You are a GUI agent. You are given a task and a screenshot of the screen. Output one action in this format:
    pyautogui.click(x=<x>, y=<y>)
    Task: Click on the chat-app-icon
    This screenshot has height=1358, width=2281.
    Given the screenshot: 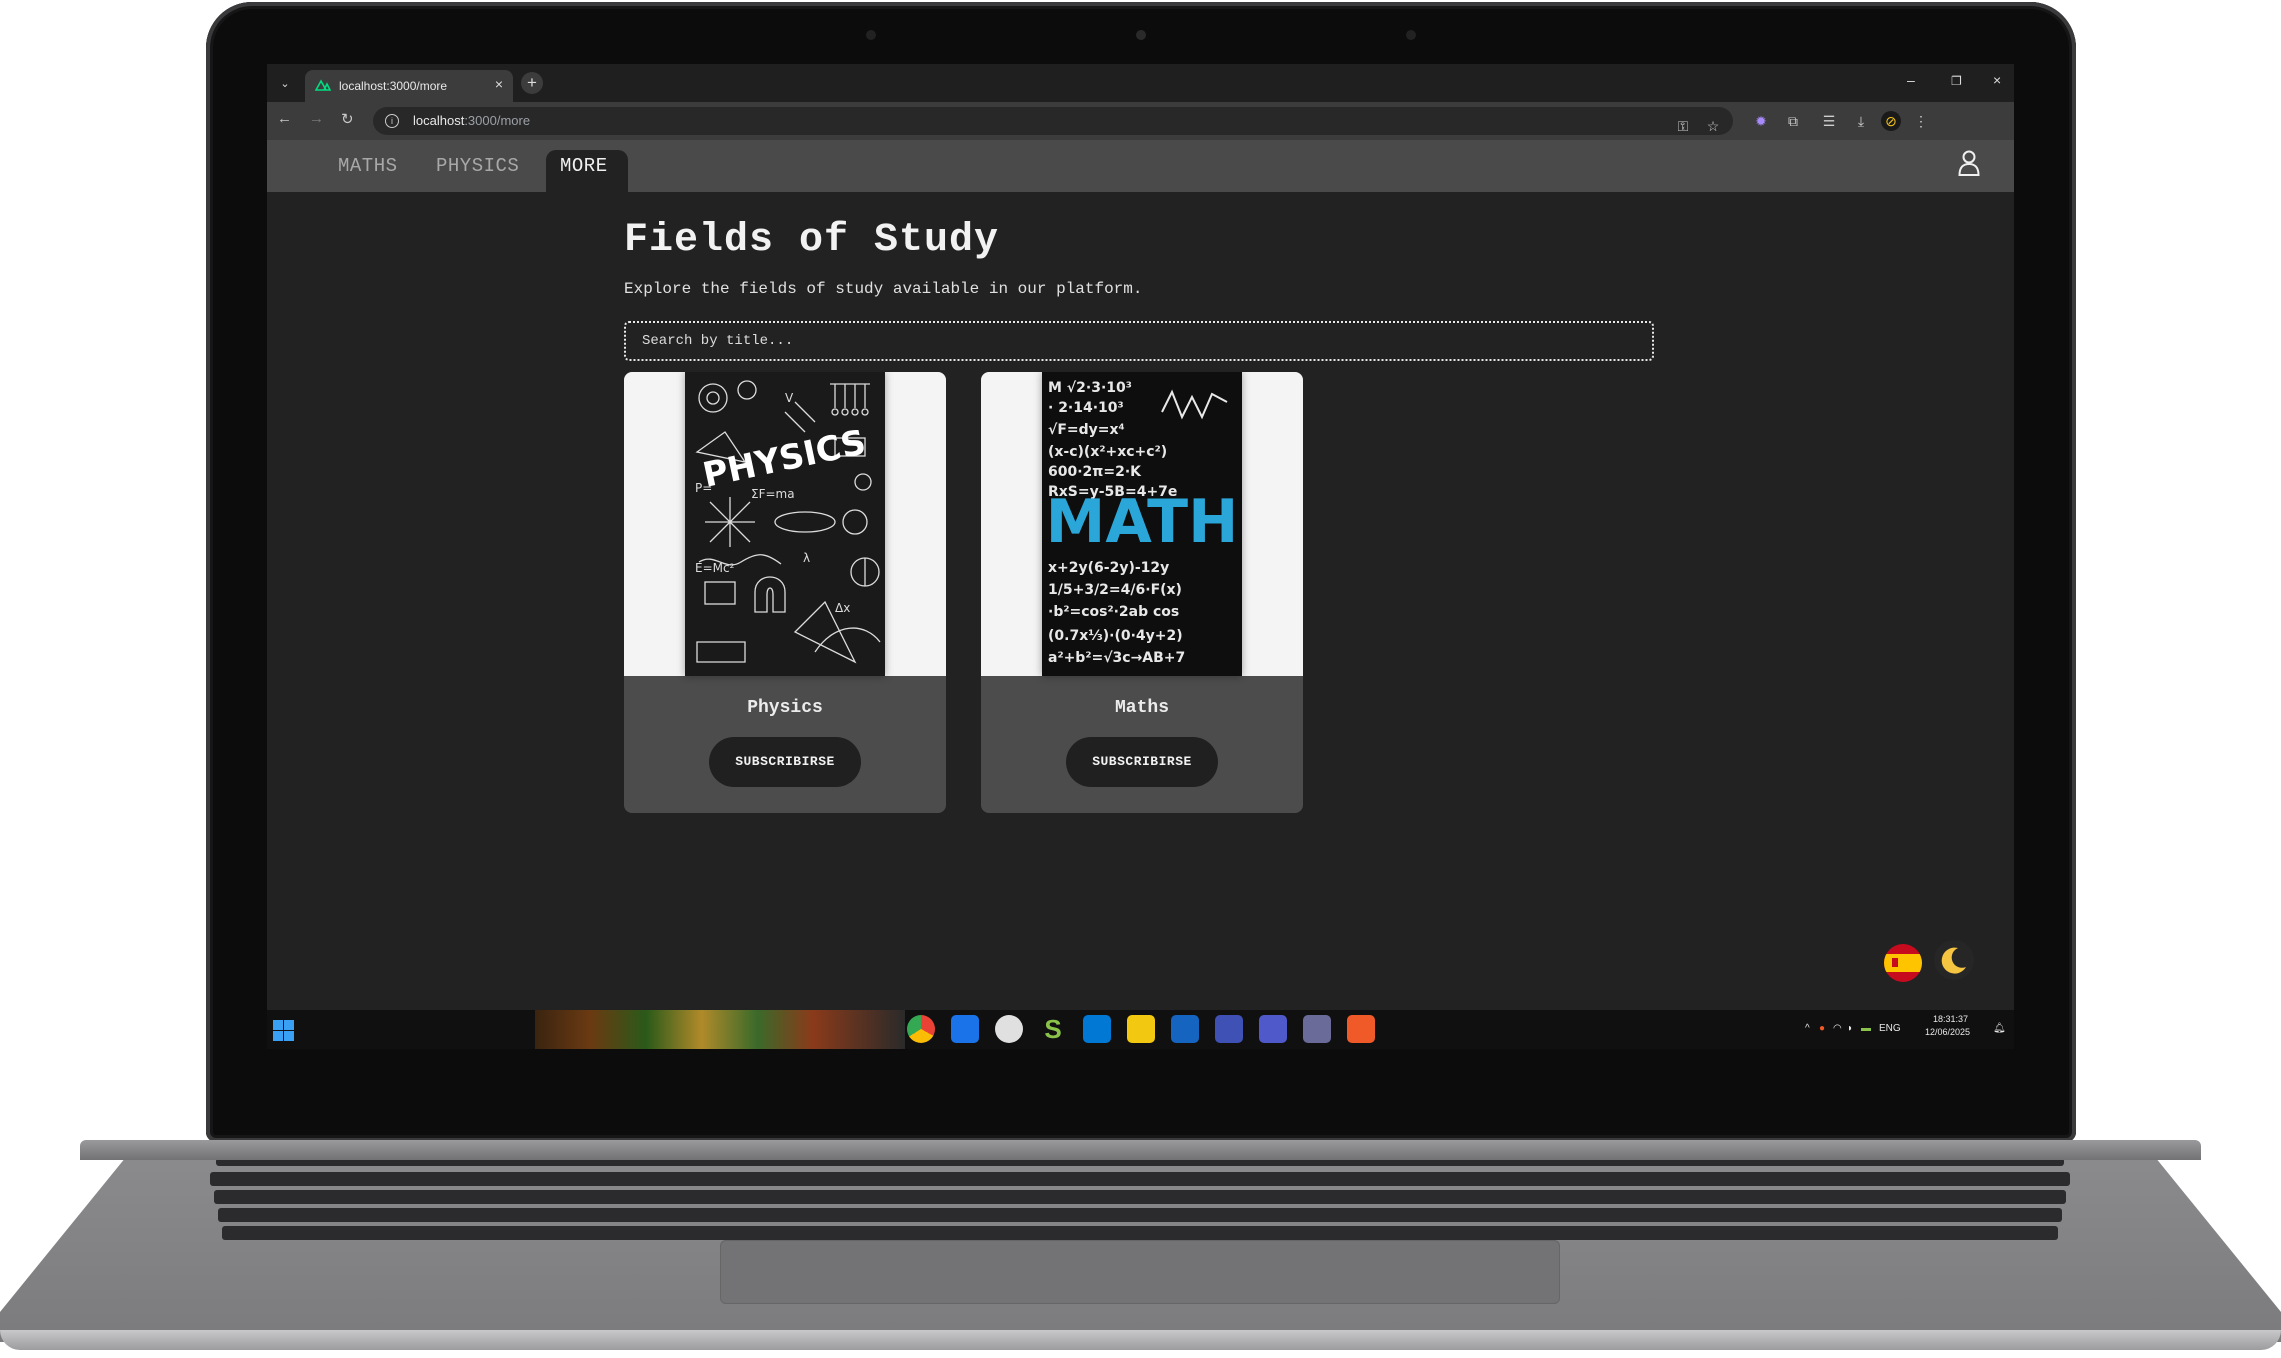 What is the action you would take?
    pyautogui.click(x=1185, y=1029)
    